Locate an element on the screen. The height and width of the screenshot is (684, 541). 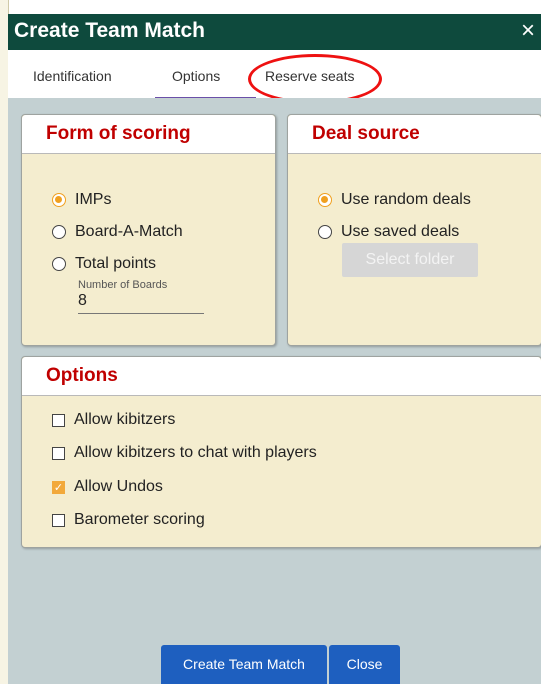
option-barometer-scoring: Barometer scoring is located at coordinates (128, 520).